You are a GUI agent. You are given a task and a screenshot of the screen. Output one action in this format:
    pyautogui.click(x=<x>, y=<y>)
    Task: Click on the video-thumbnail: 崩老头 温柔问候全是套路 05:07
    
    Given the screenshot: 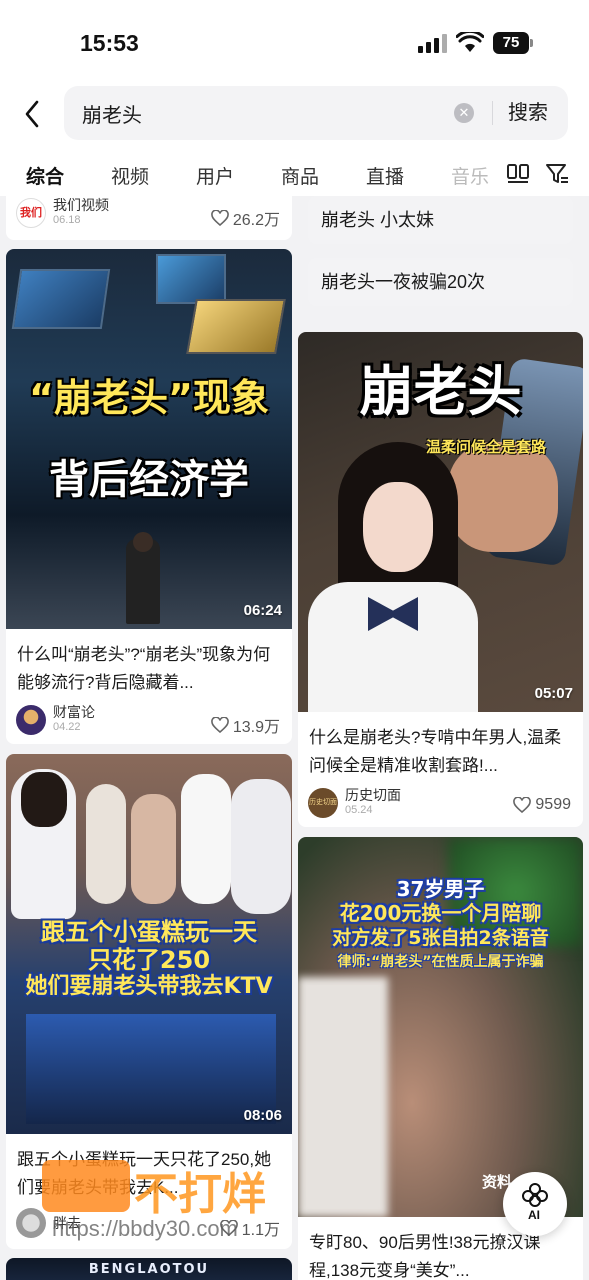 What is the action you would take?
    pyautogui.click(x=440, y=522)
    